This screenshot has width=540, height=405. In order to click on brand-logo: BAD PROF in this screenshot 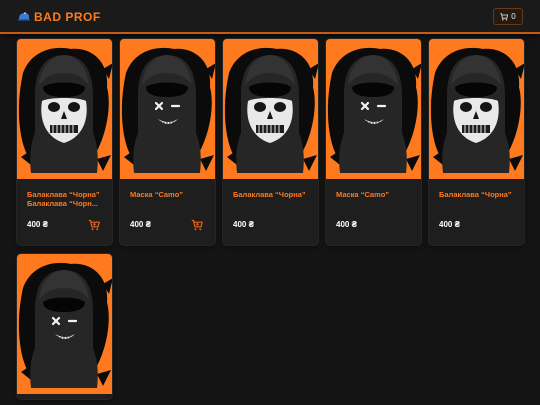, I will do `click(59, 17)`.